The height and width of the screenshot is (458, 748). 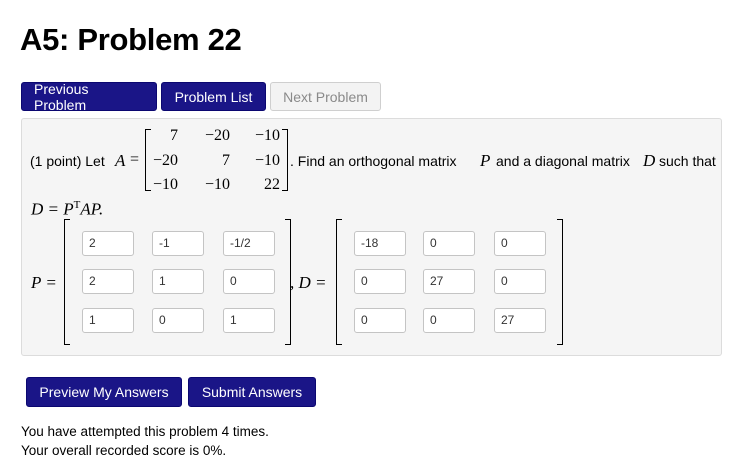 What do you see at coordinates (325, 96) in the screenshot?
I see `next-problem-button: Next Problem` at bounding box center [325, 96].